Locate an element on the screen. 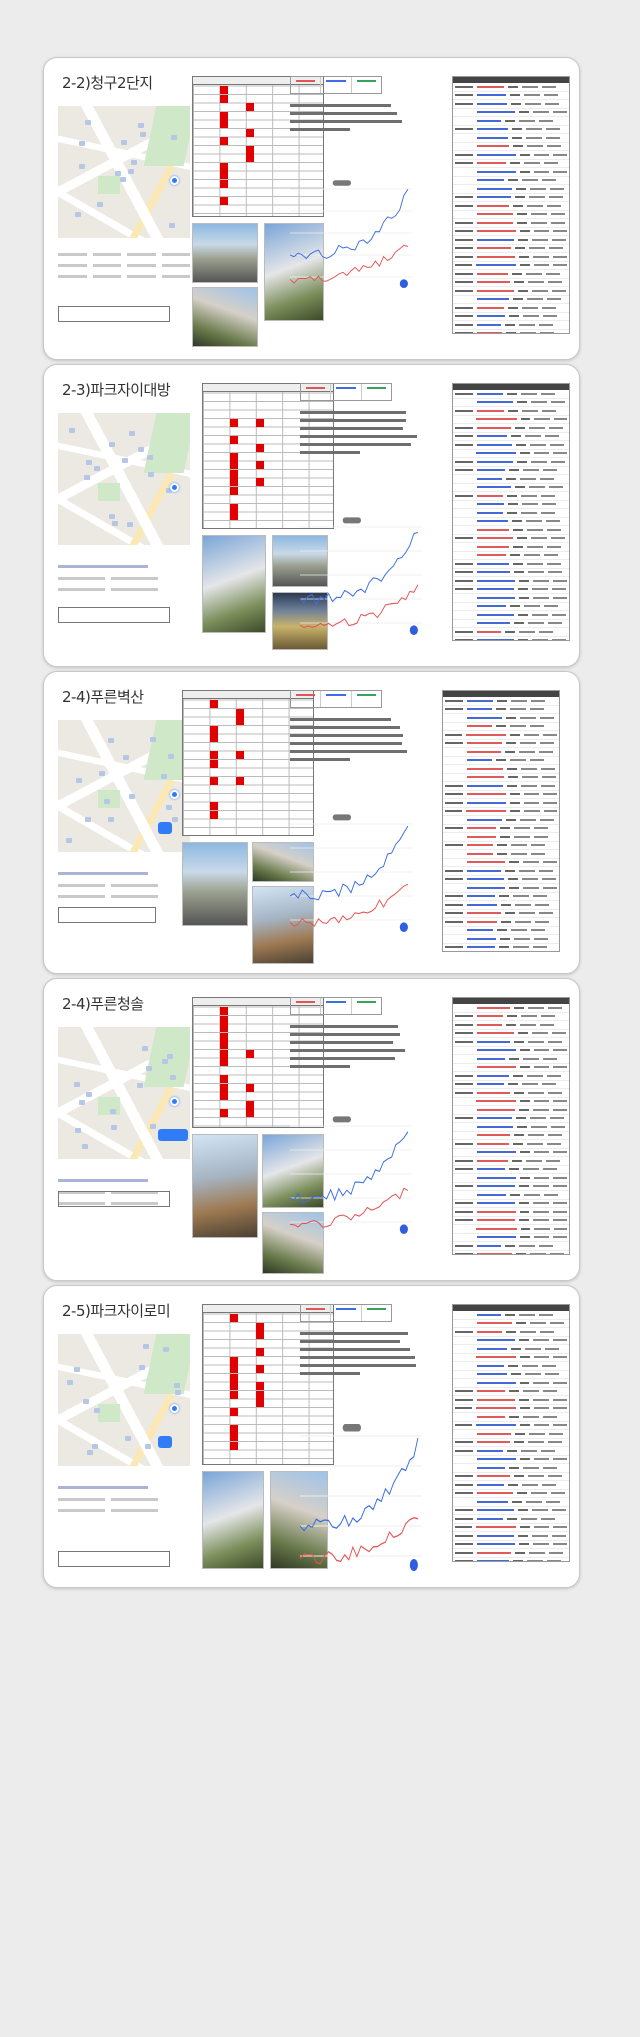 The image size is (640, 2037). slide-card: 2-2)청구2단지 is located at coordinates (311, 208).